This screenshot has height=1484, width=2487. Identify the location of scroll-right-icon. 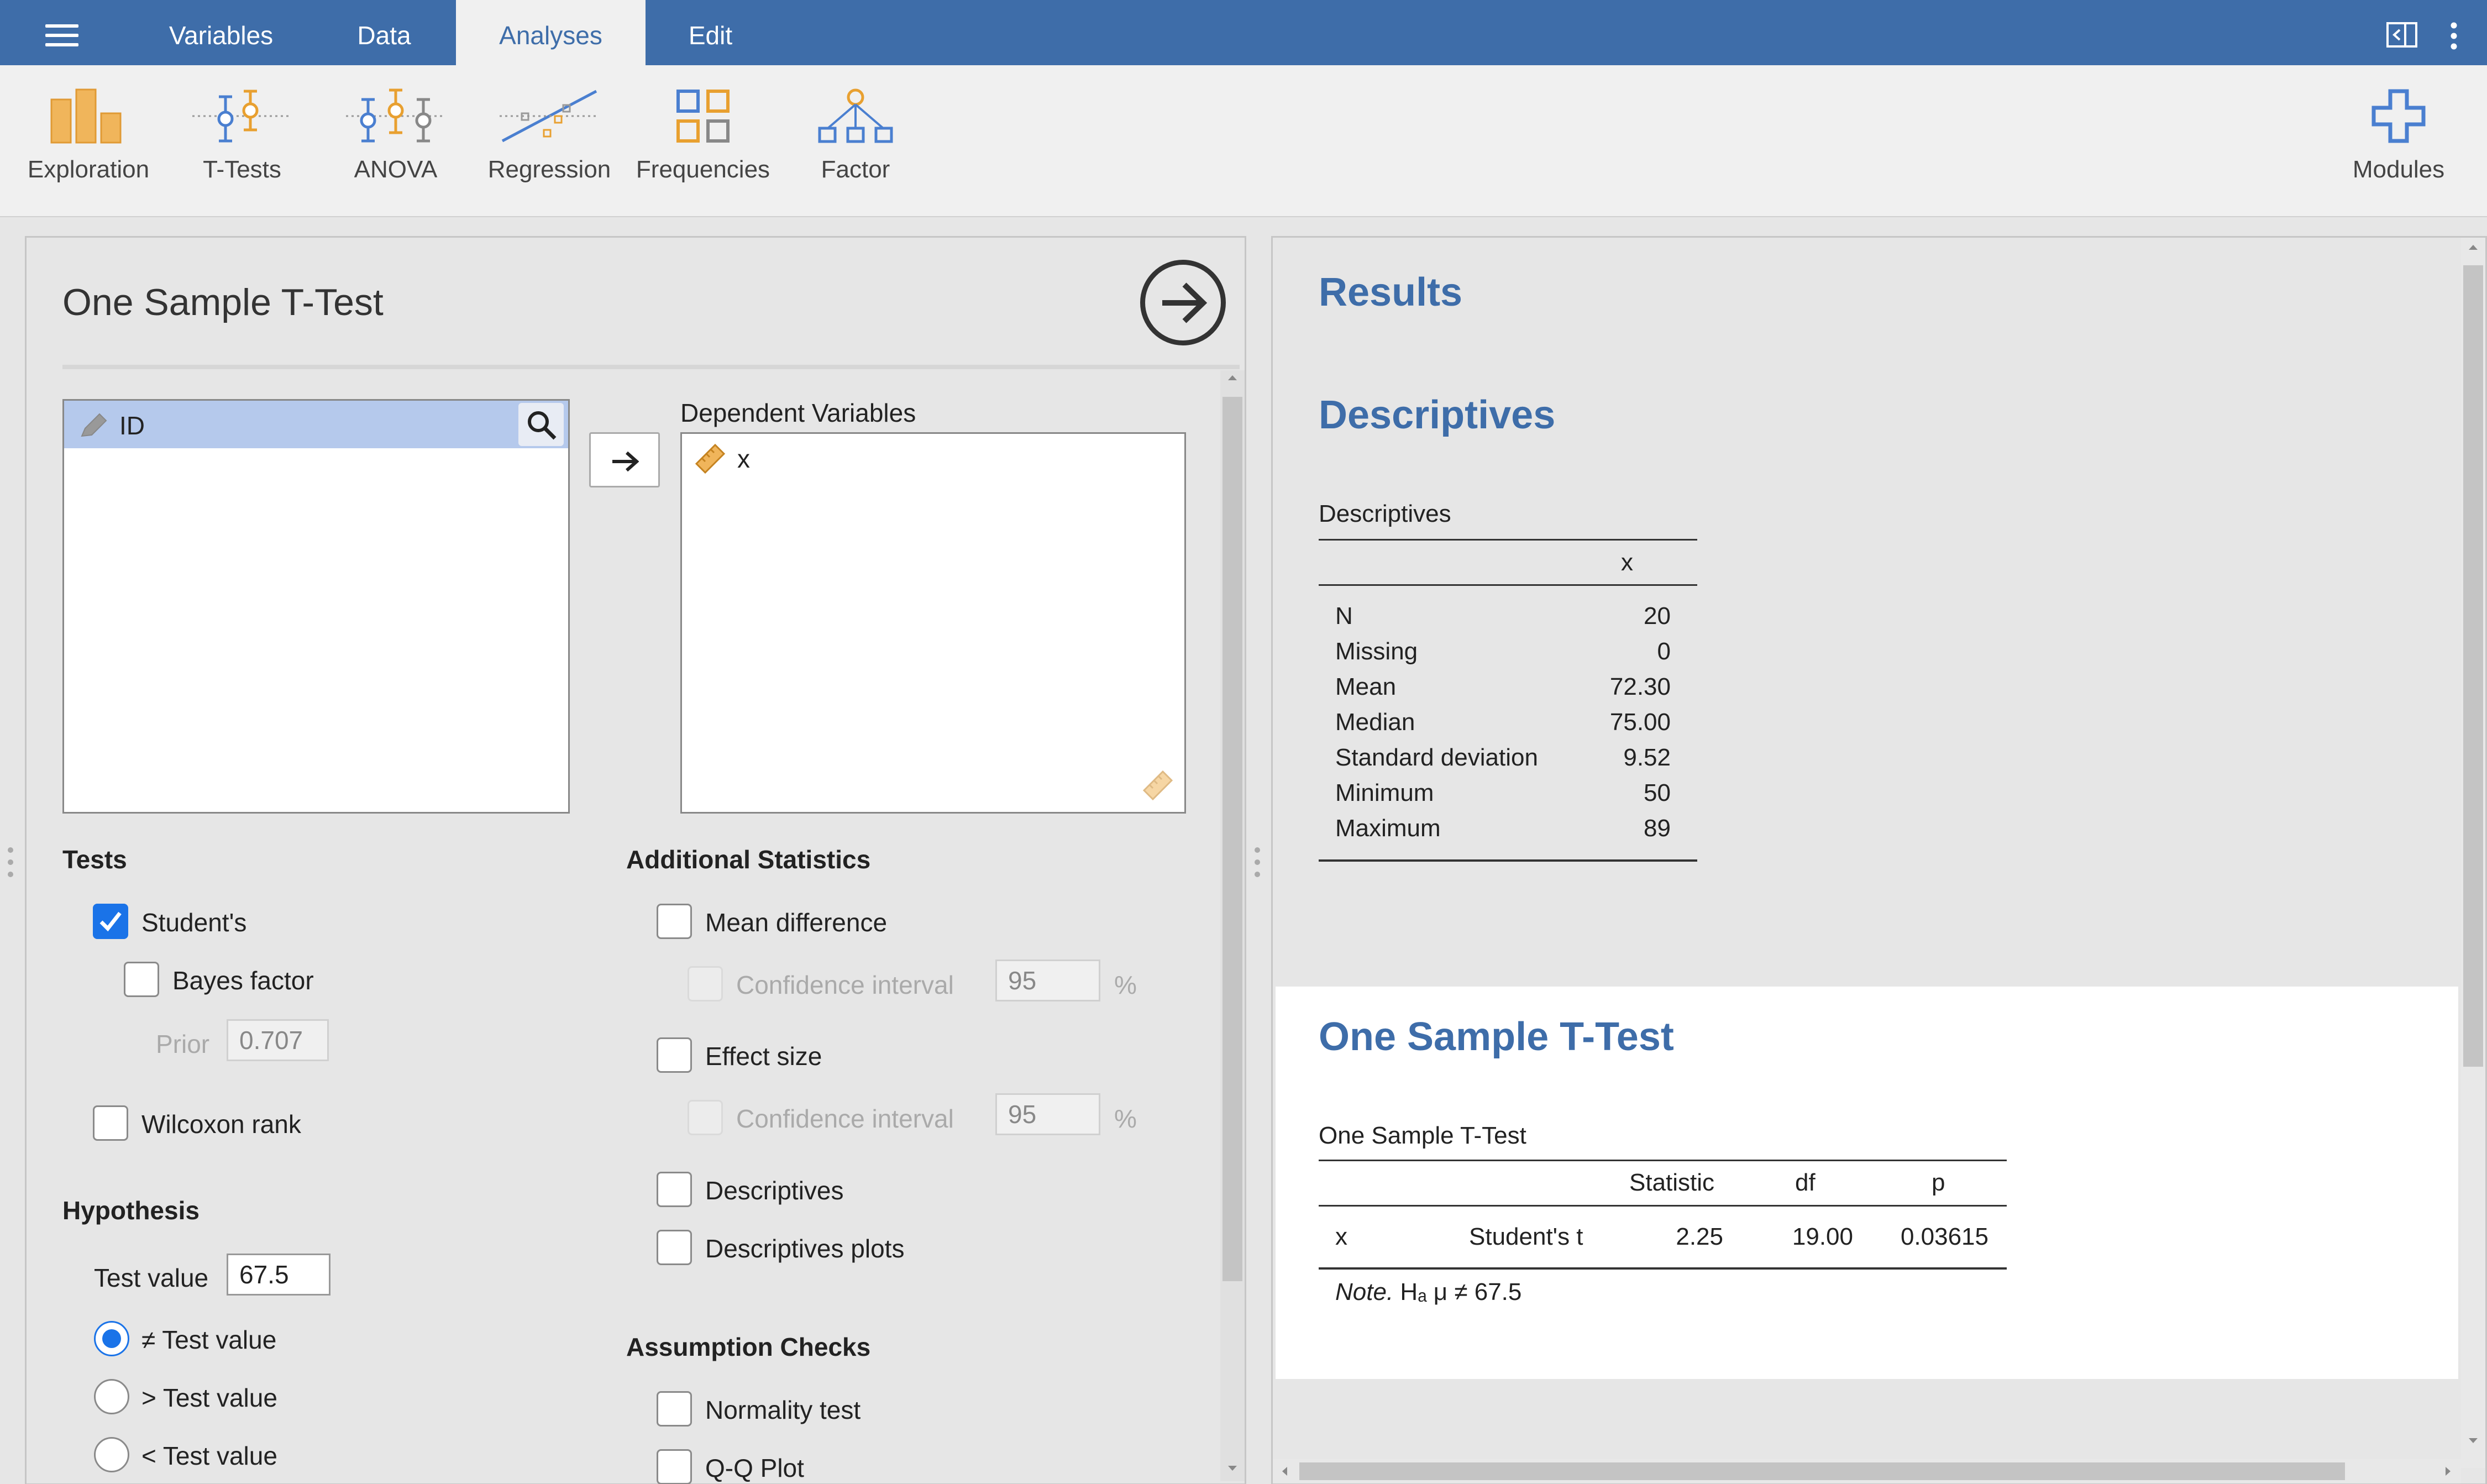
(2448, 1471).